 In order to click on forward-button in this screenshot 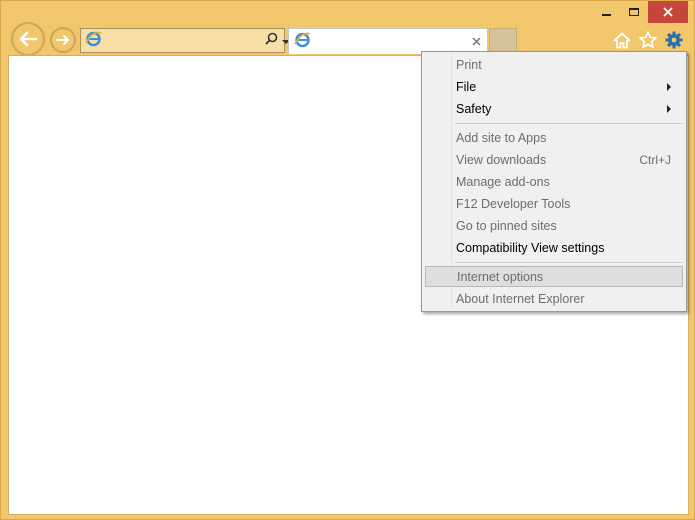, I will do `click(63, 40)`.